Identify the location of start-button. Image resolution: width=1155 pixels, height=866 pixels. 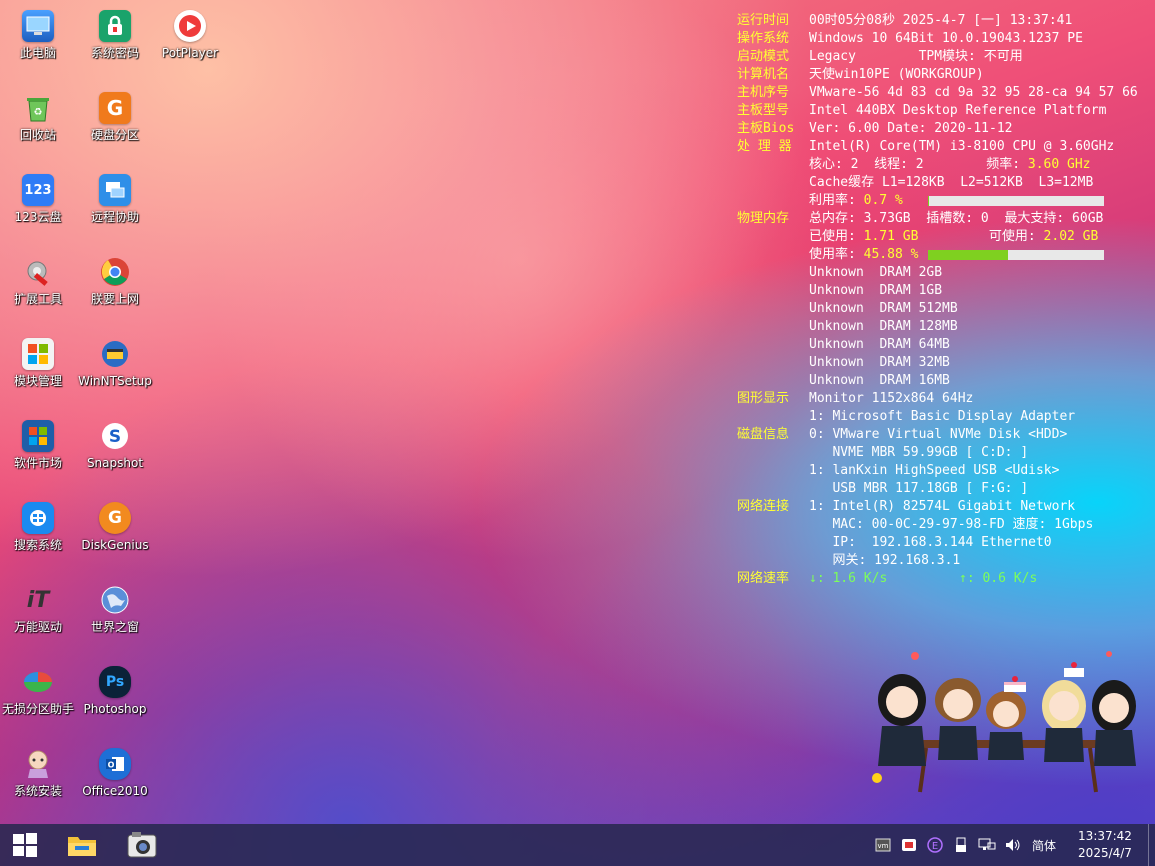
(25, 845).